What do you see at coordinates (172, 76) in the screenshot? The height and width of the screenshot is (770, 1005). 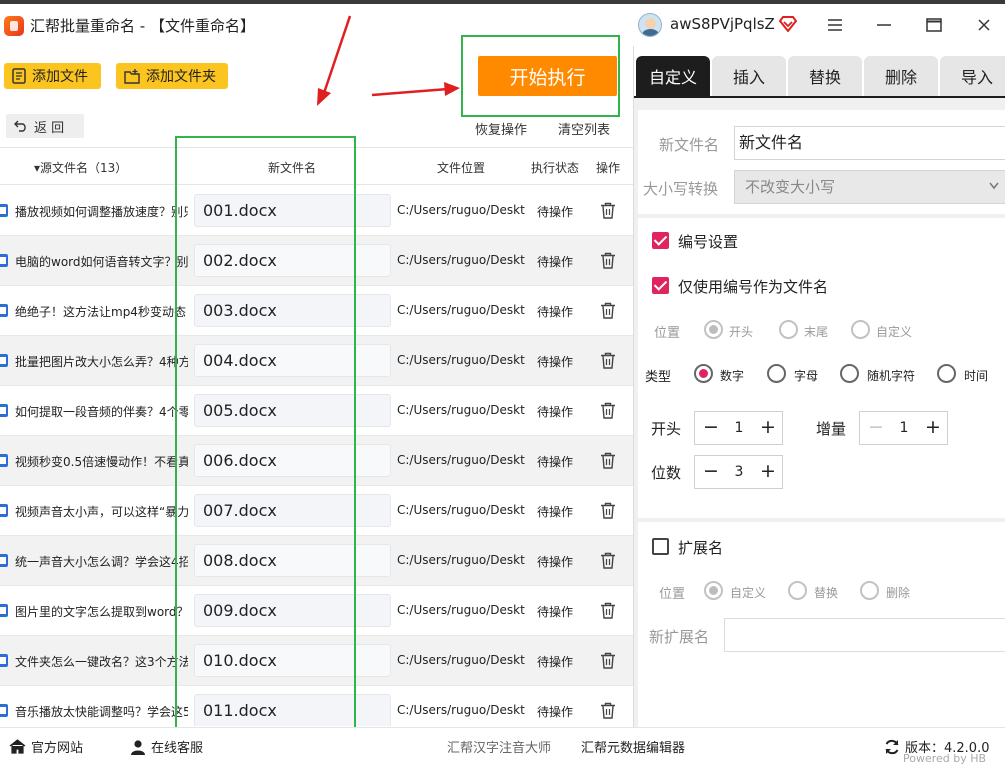 I see `add-folder-button: 添加文件夹` at bounding box center [172, 76].